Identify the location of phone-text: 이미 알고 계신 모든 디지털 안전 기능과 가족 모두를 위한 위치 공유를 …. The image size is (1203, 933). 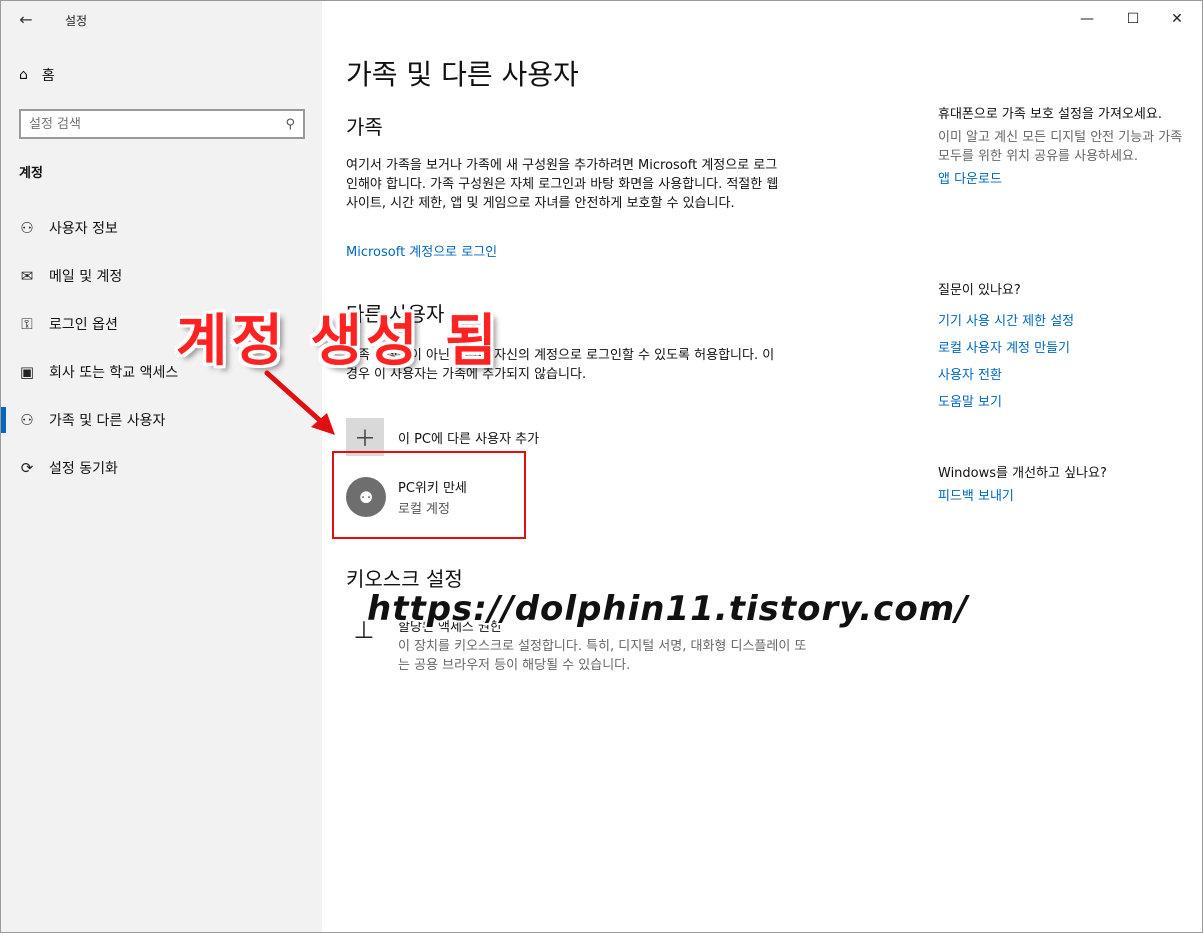
(1060, 147).